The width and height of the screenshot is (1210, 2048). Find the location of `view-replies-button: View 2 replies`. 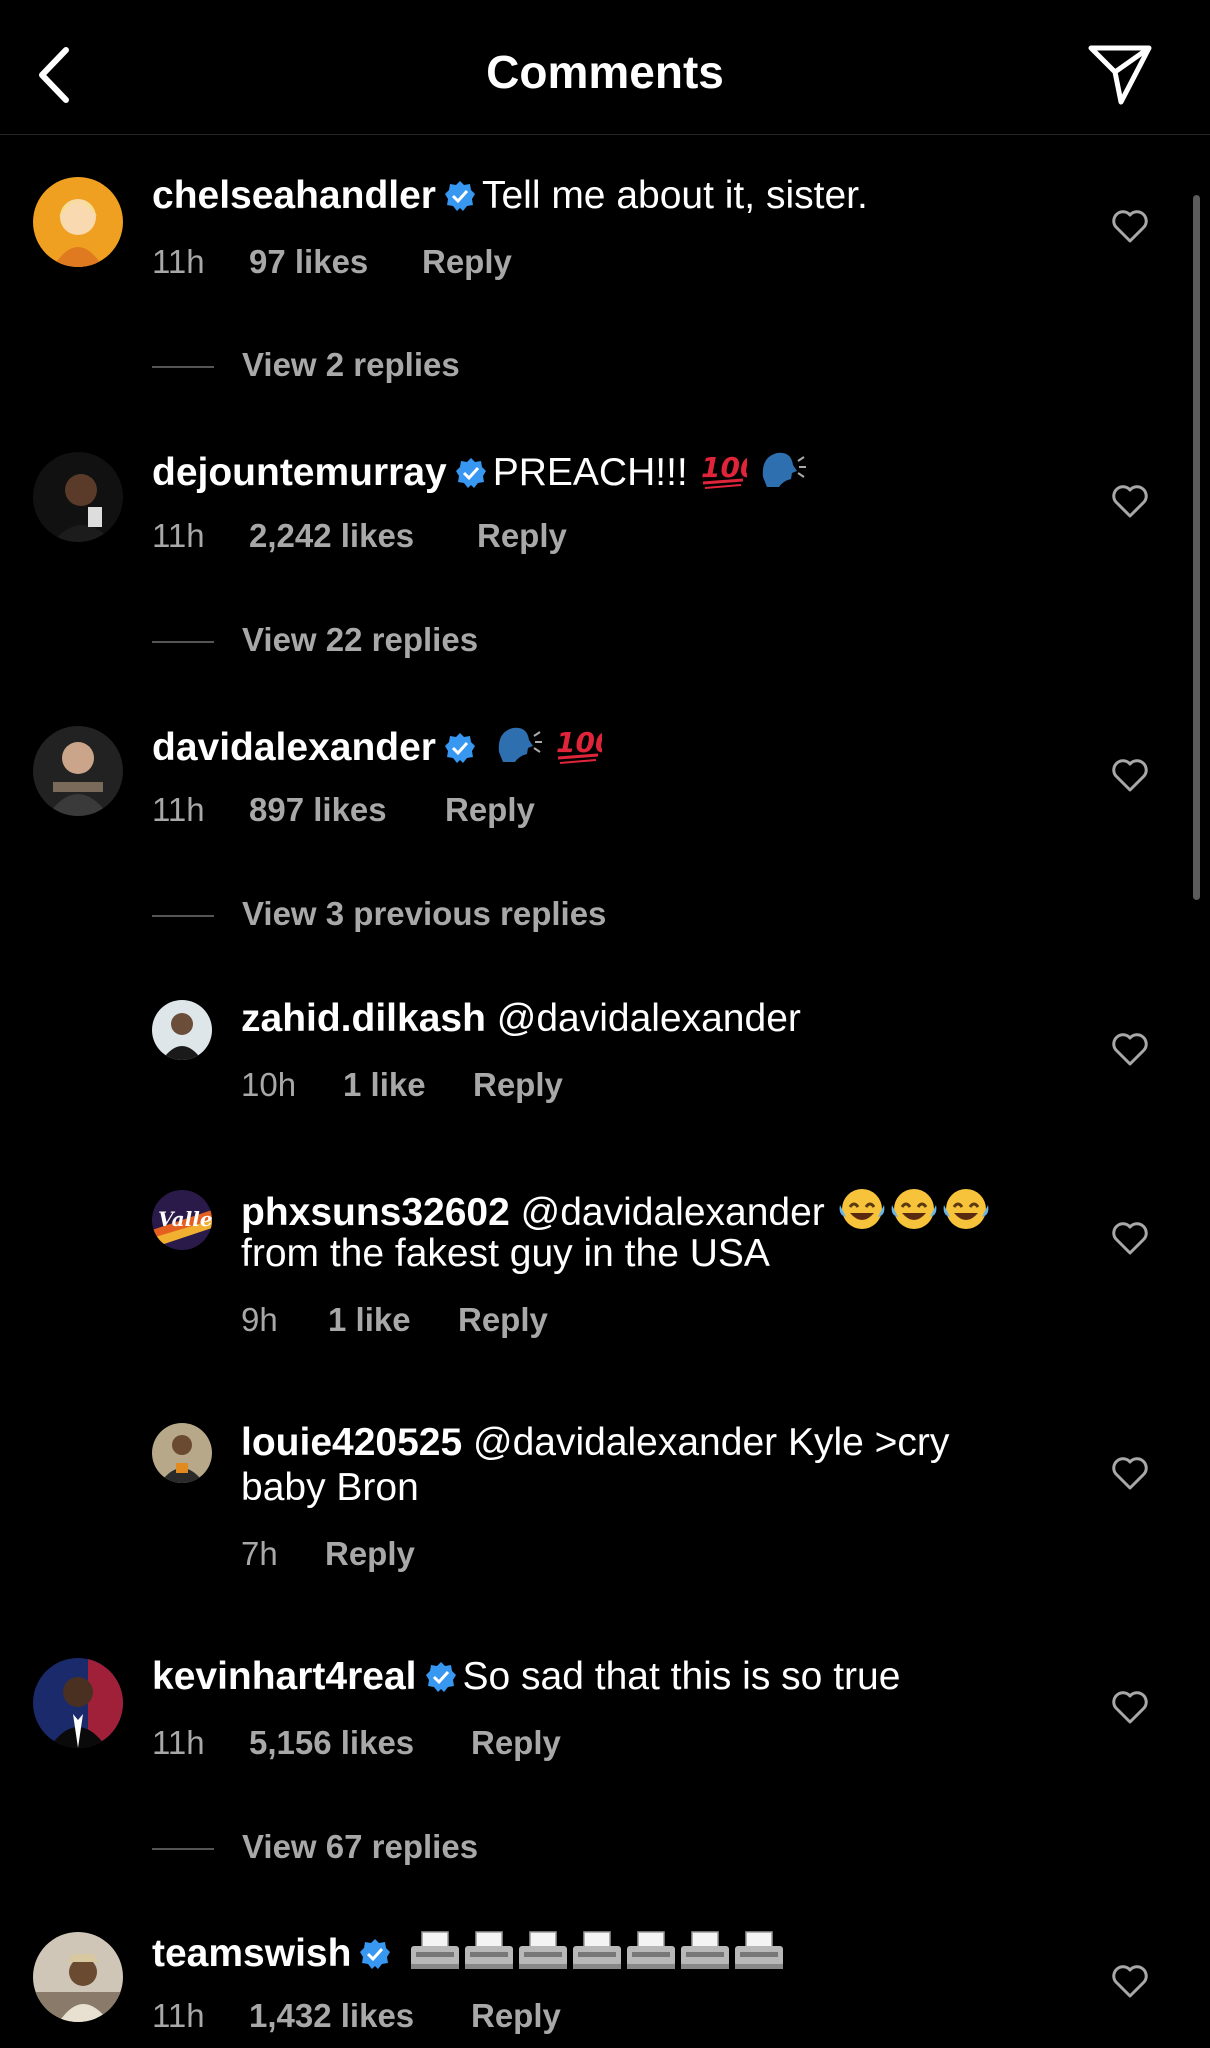

view-replies-button: View 2 replies is located at coordinates (306, 365).